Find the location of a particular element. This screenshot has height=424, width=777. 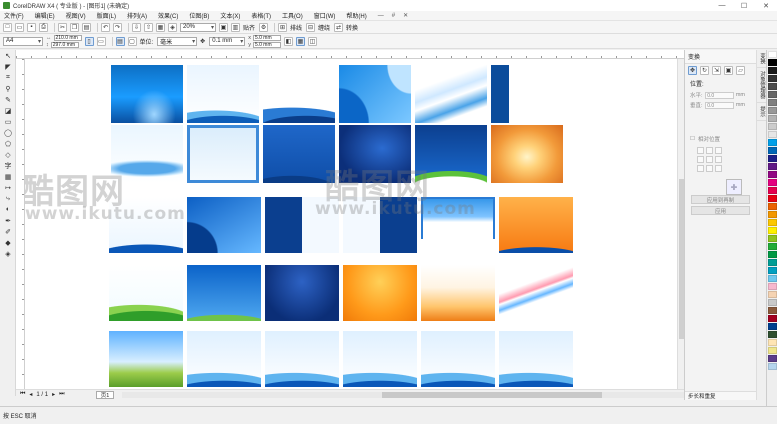

size-mode-icon: ▣ is located at coordinates (728, 70).